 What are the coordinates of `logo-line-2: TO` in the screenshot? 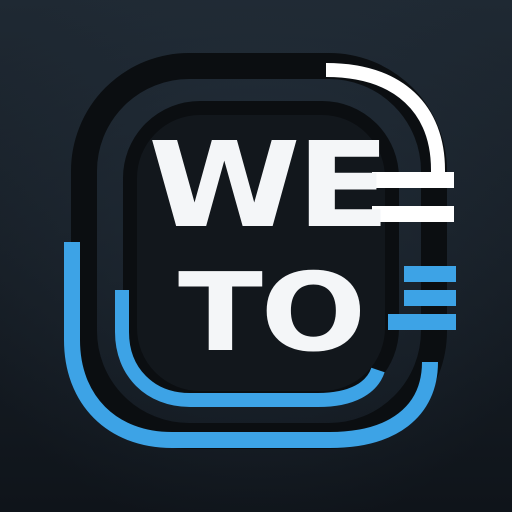 It's located at (271, 313).